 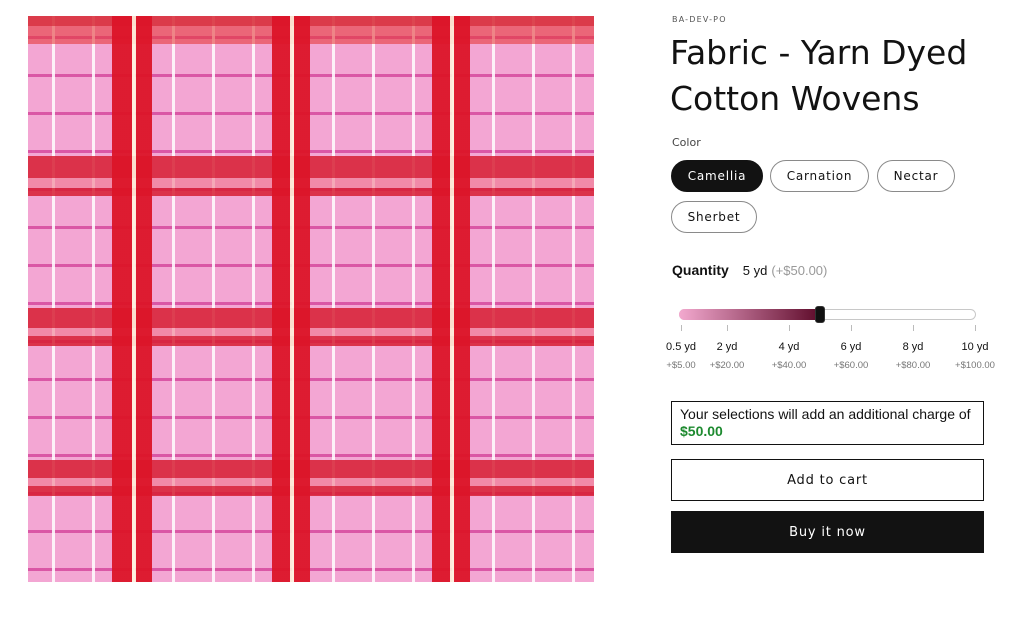 What do you see at coordinates (819, 75) in the screenshot?
I see `product-title: Fabric - Yarn Dyed Cotton Wovens` at bounding box center [819, 75].